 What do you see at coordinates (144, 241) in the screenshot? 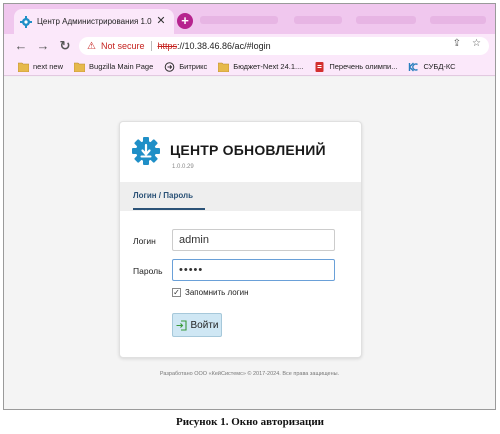
I see `username-label: Логин` at bounding box center [144, 241].